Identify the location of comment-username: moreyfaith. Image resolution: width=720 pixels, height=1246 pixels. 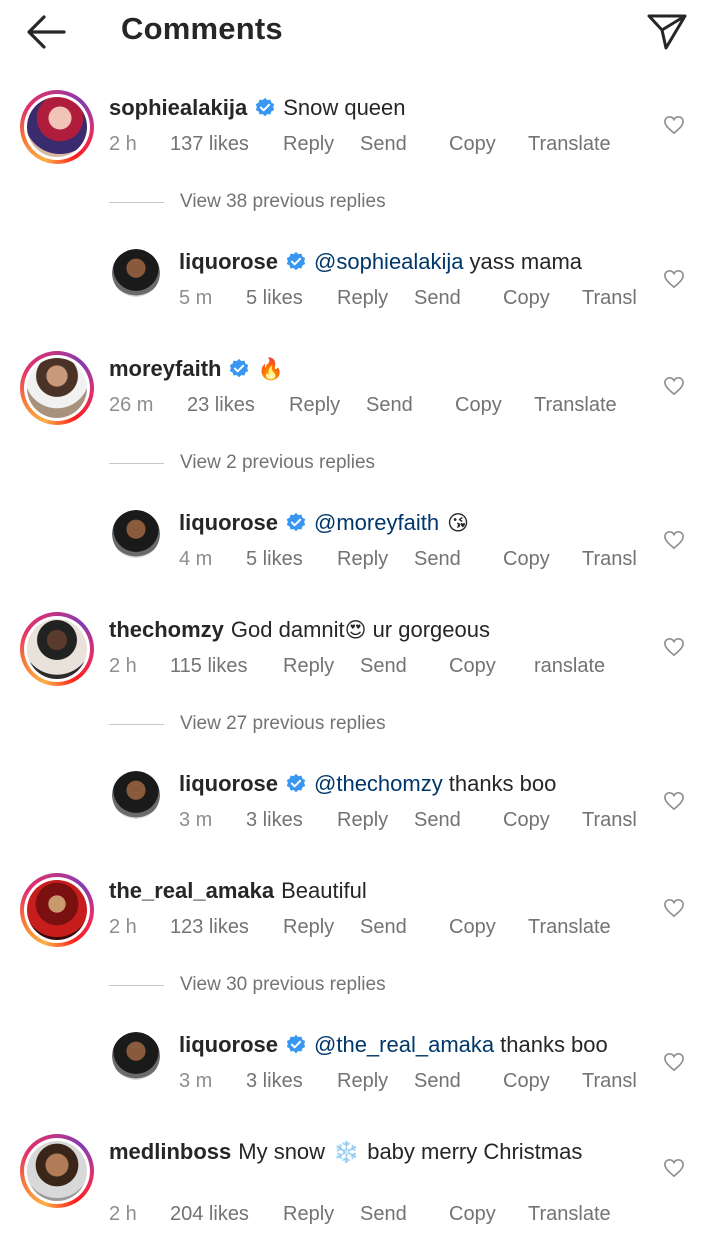
(165, 369).